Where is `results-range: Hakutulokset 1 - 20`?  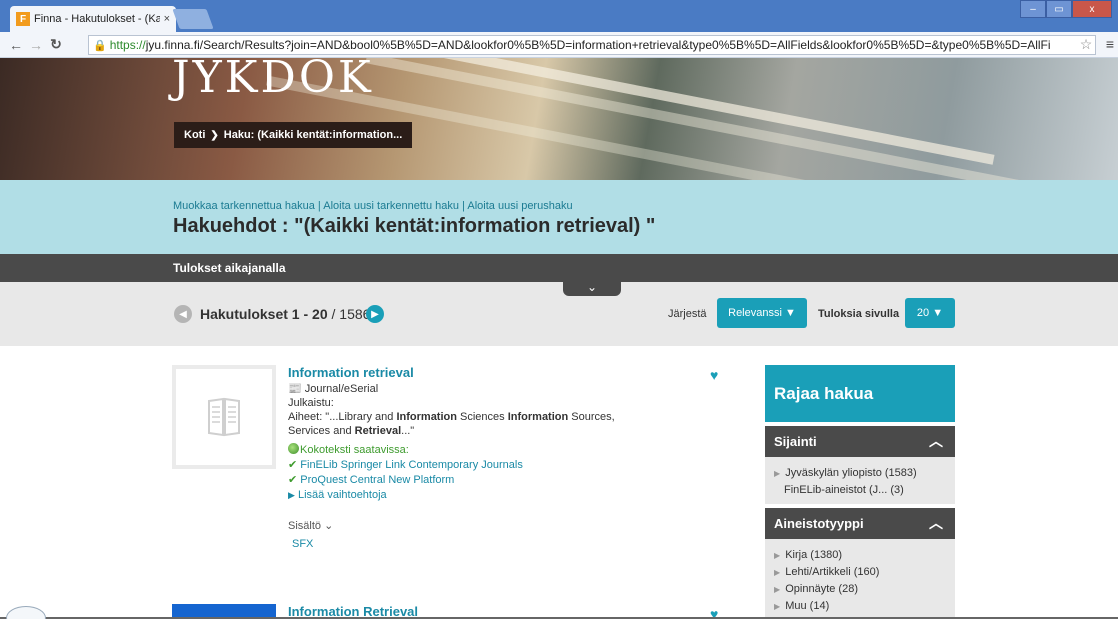
results-range: Hakutulokset 1 - 20 is located at coordinates (264, 314).